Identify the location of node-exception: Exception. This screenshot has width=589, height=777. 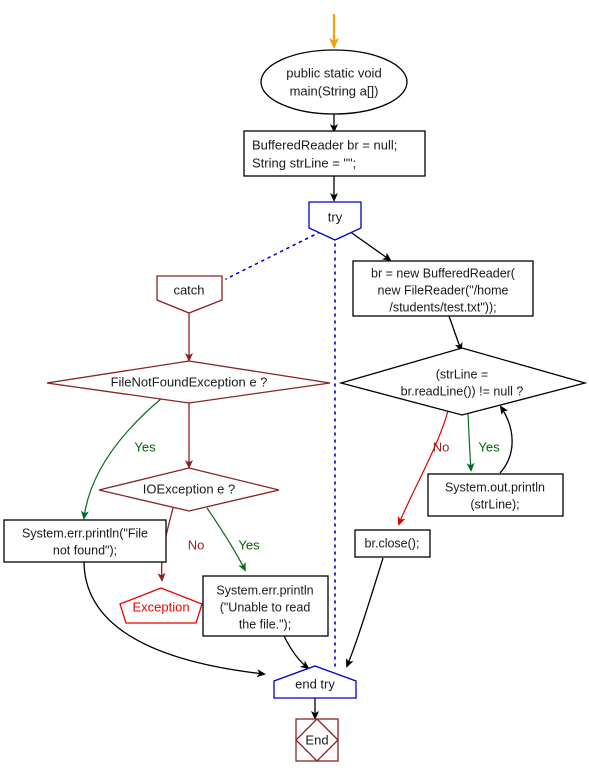
(161, 605).